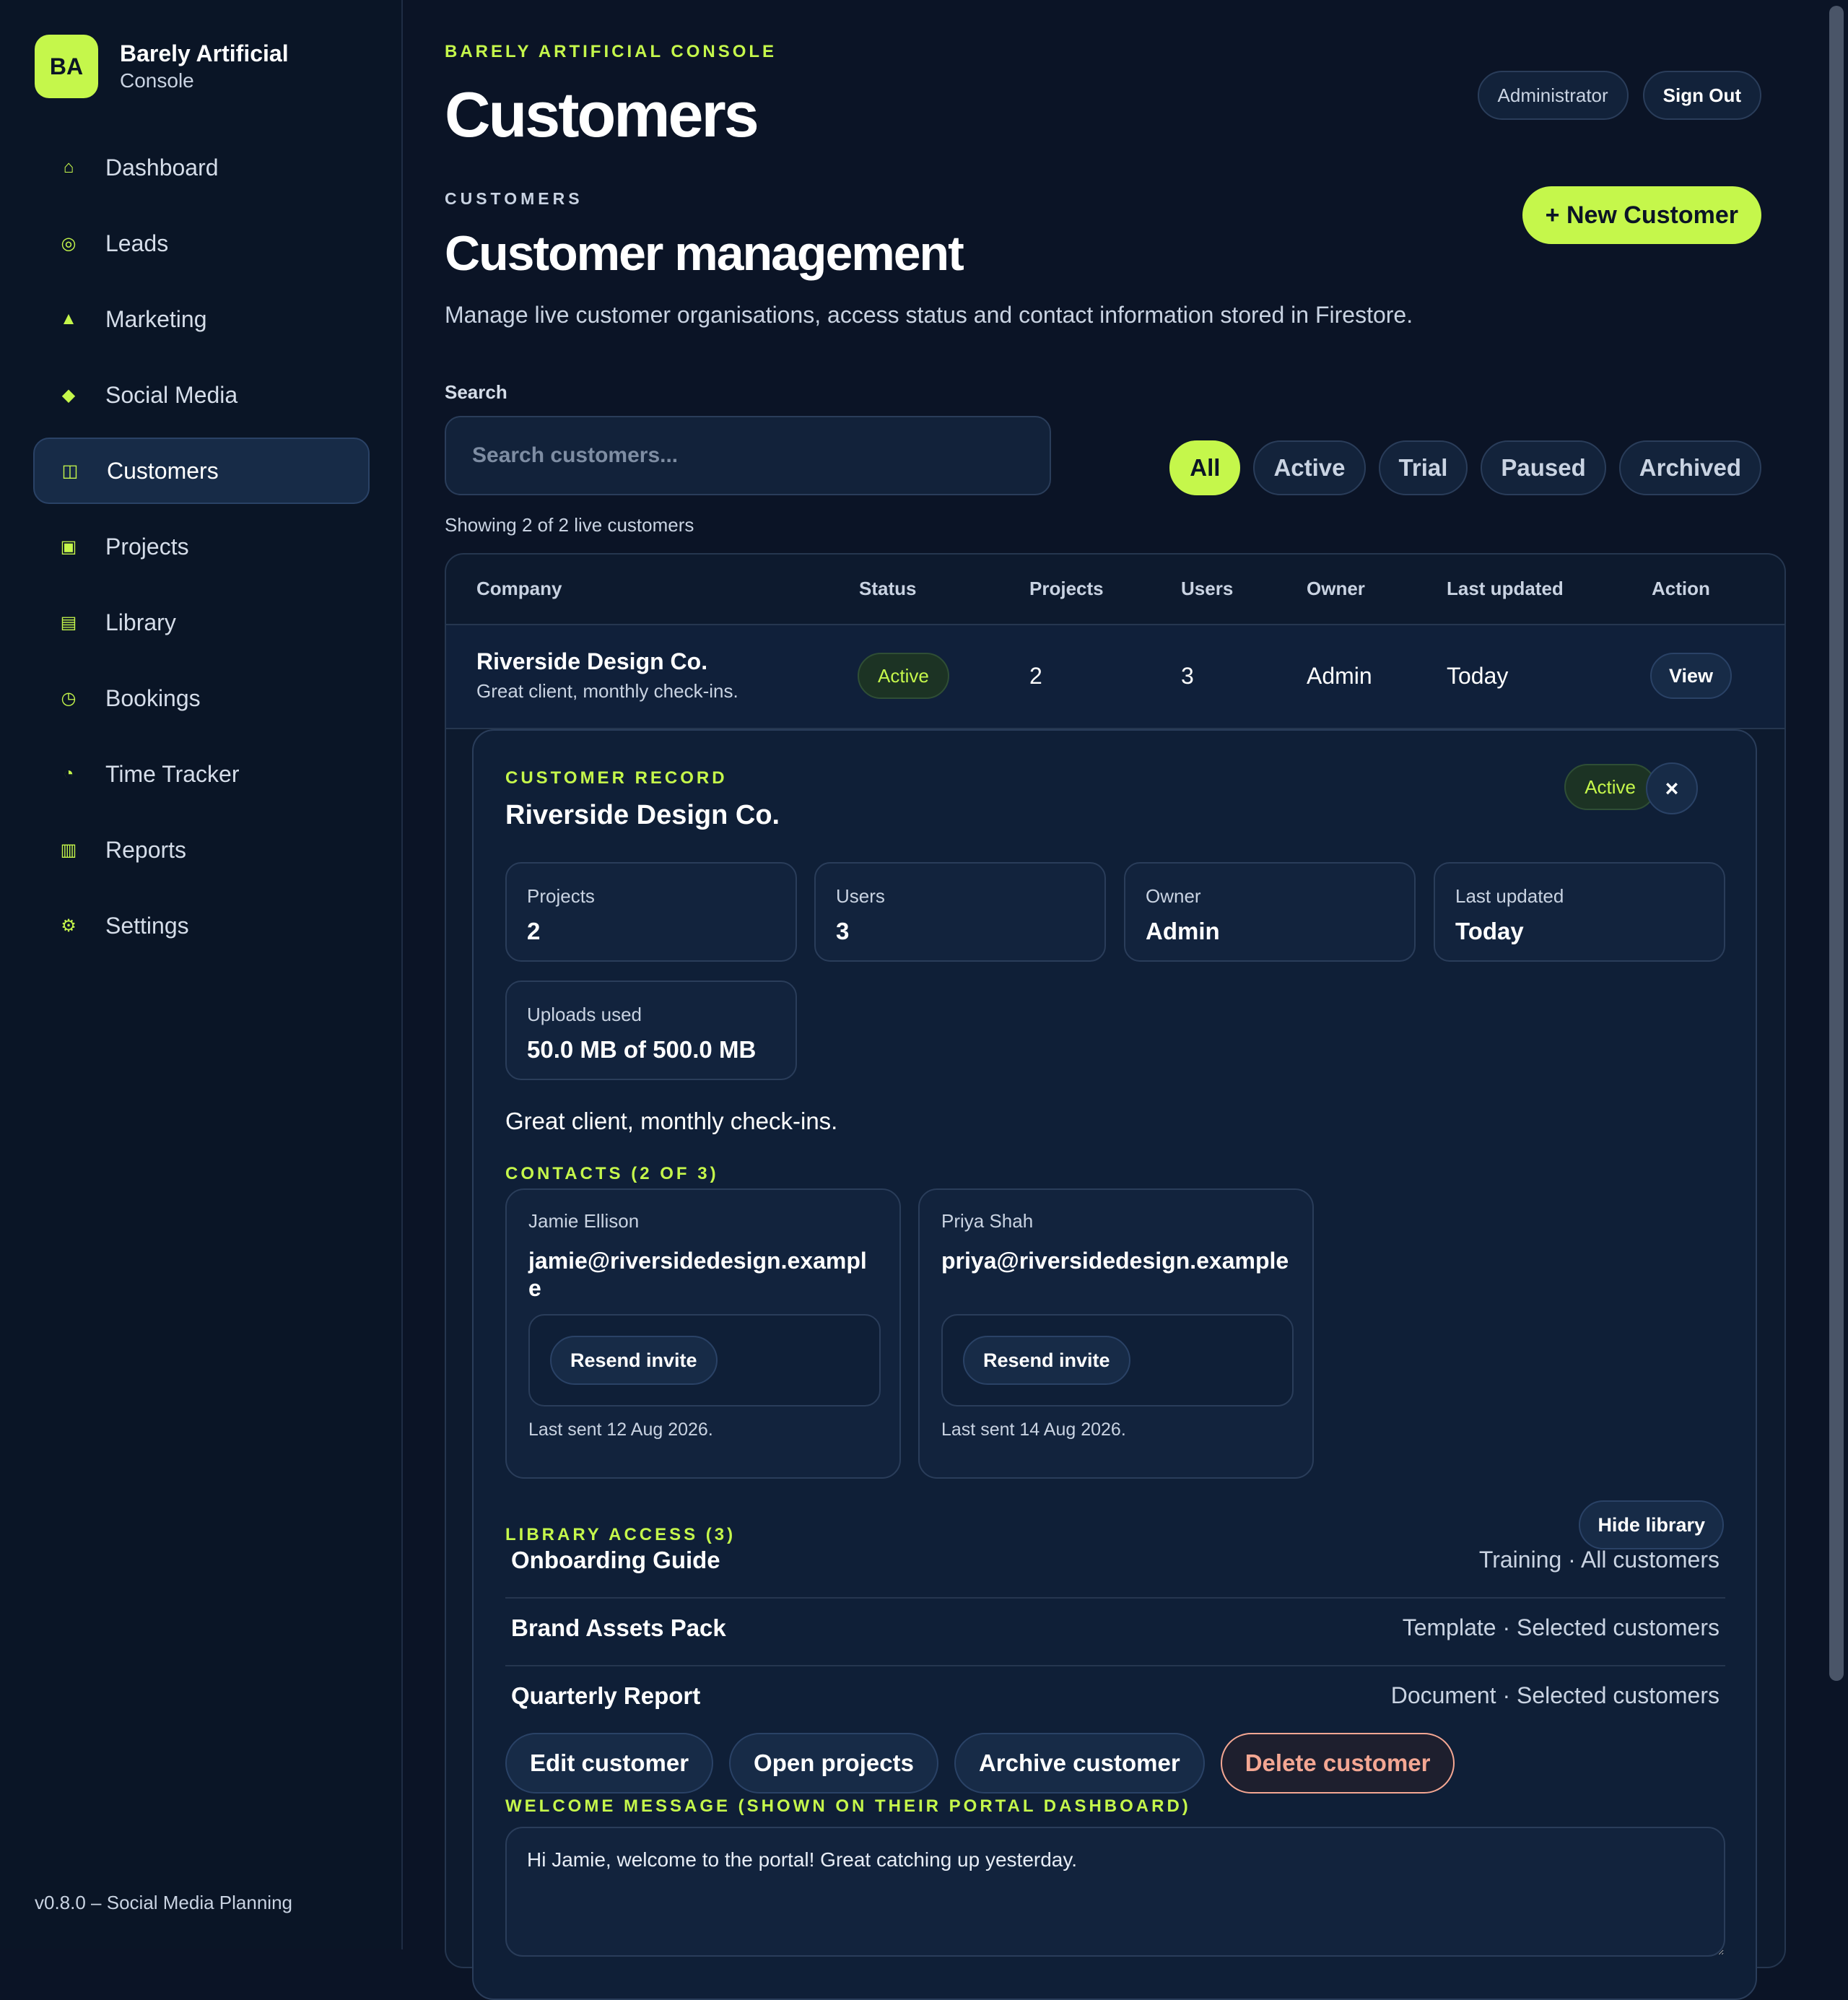 This screenshot has width=1848, height=2000. What do you see at coordinates (1066, 589) in the screenshot?
I see `column-projects: Projects` at bounding box center [1066, 589].